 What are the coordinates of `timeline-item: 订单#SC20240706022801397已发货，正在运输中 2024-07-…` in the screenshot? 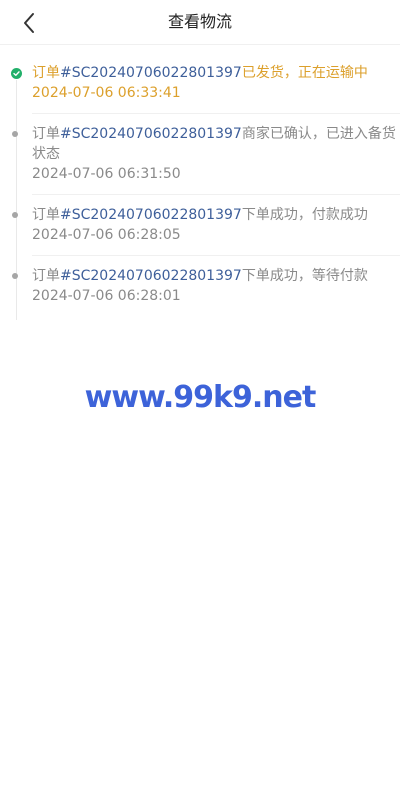 It's located at (205, 79).